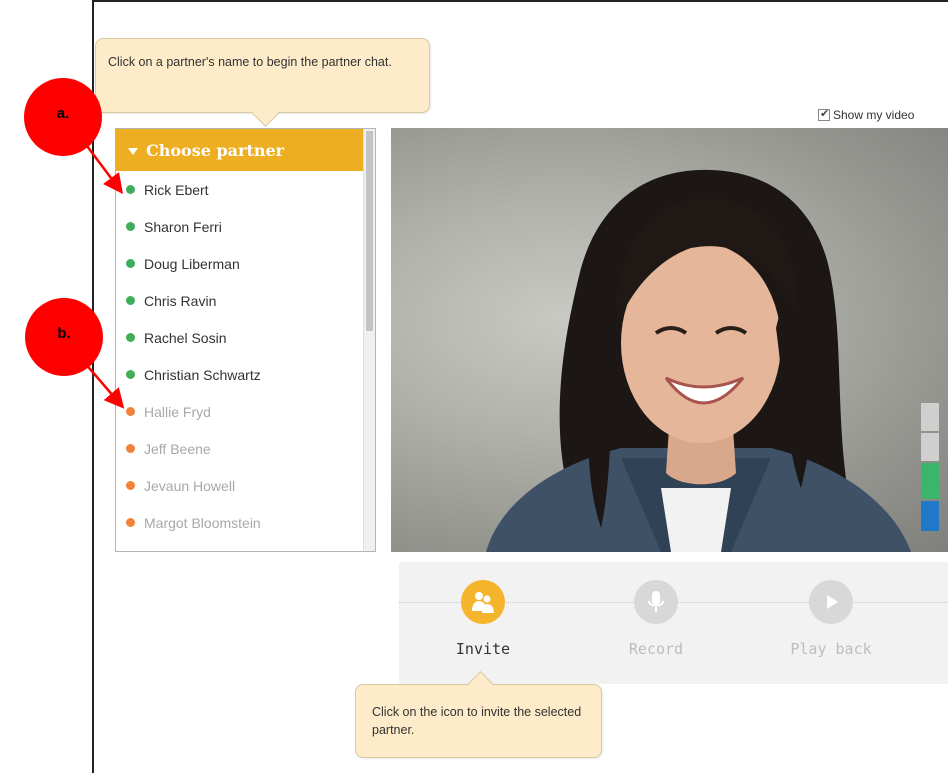 The image size is (948, 773). I want to click on partner-name: Christian Schwartz, so click(202, 374).